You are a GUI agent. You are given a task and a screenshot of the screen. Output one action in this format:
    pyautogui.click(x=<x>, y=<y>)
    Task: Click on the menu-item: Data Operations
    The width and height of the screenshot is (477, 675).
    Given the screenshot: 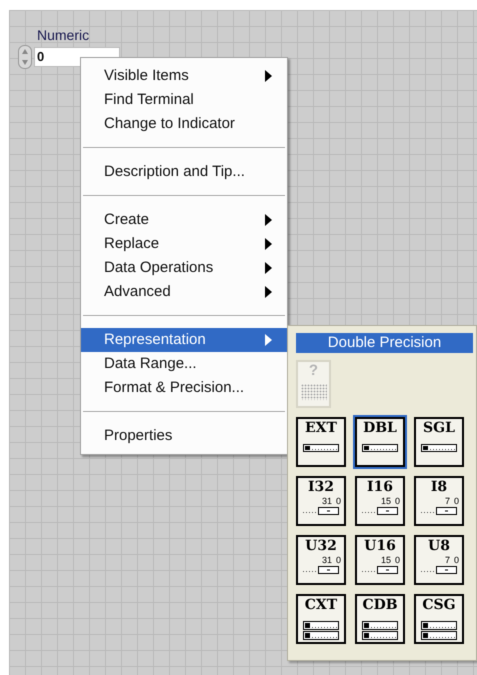 What is the action you would take?
    pyautogui.click(x=184, y=268)
    